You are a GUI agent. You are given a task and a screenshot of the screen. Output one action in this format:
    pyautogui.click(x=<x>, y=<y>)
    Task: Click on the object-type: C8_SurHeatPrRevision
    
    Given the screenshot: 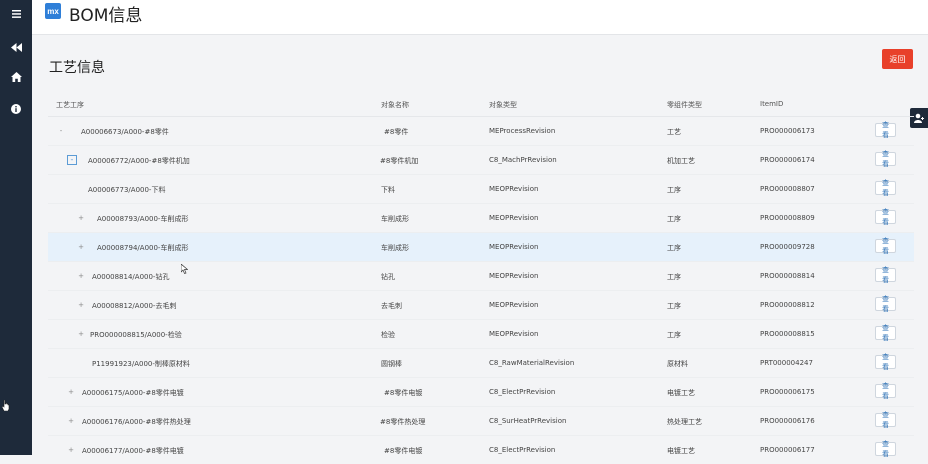 What is the action you would take?
    pyautogui.click(x=528, y=421)
    